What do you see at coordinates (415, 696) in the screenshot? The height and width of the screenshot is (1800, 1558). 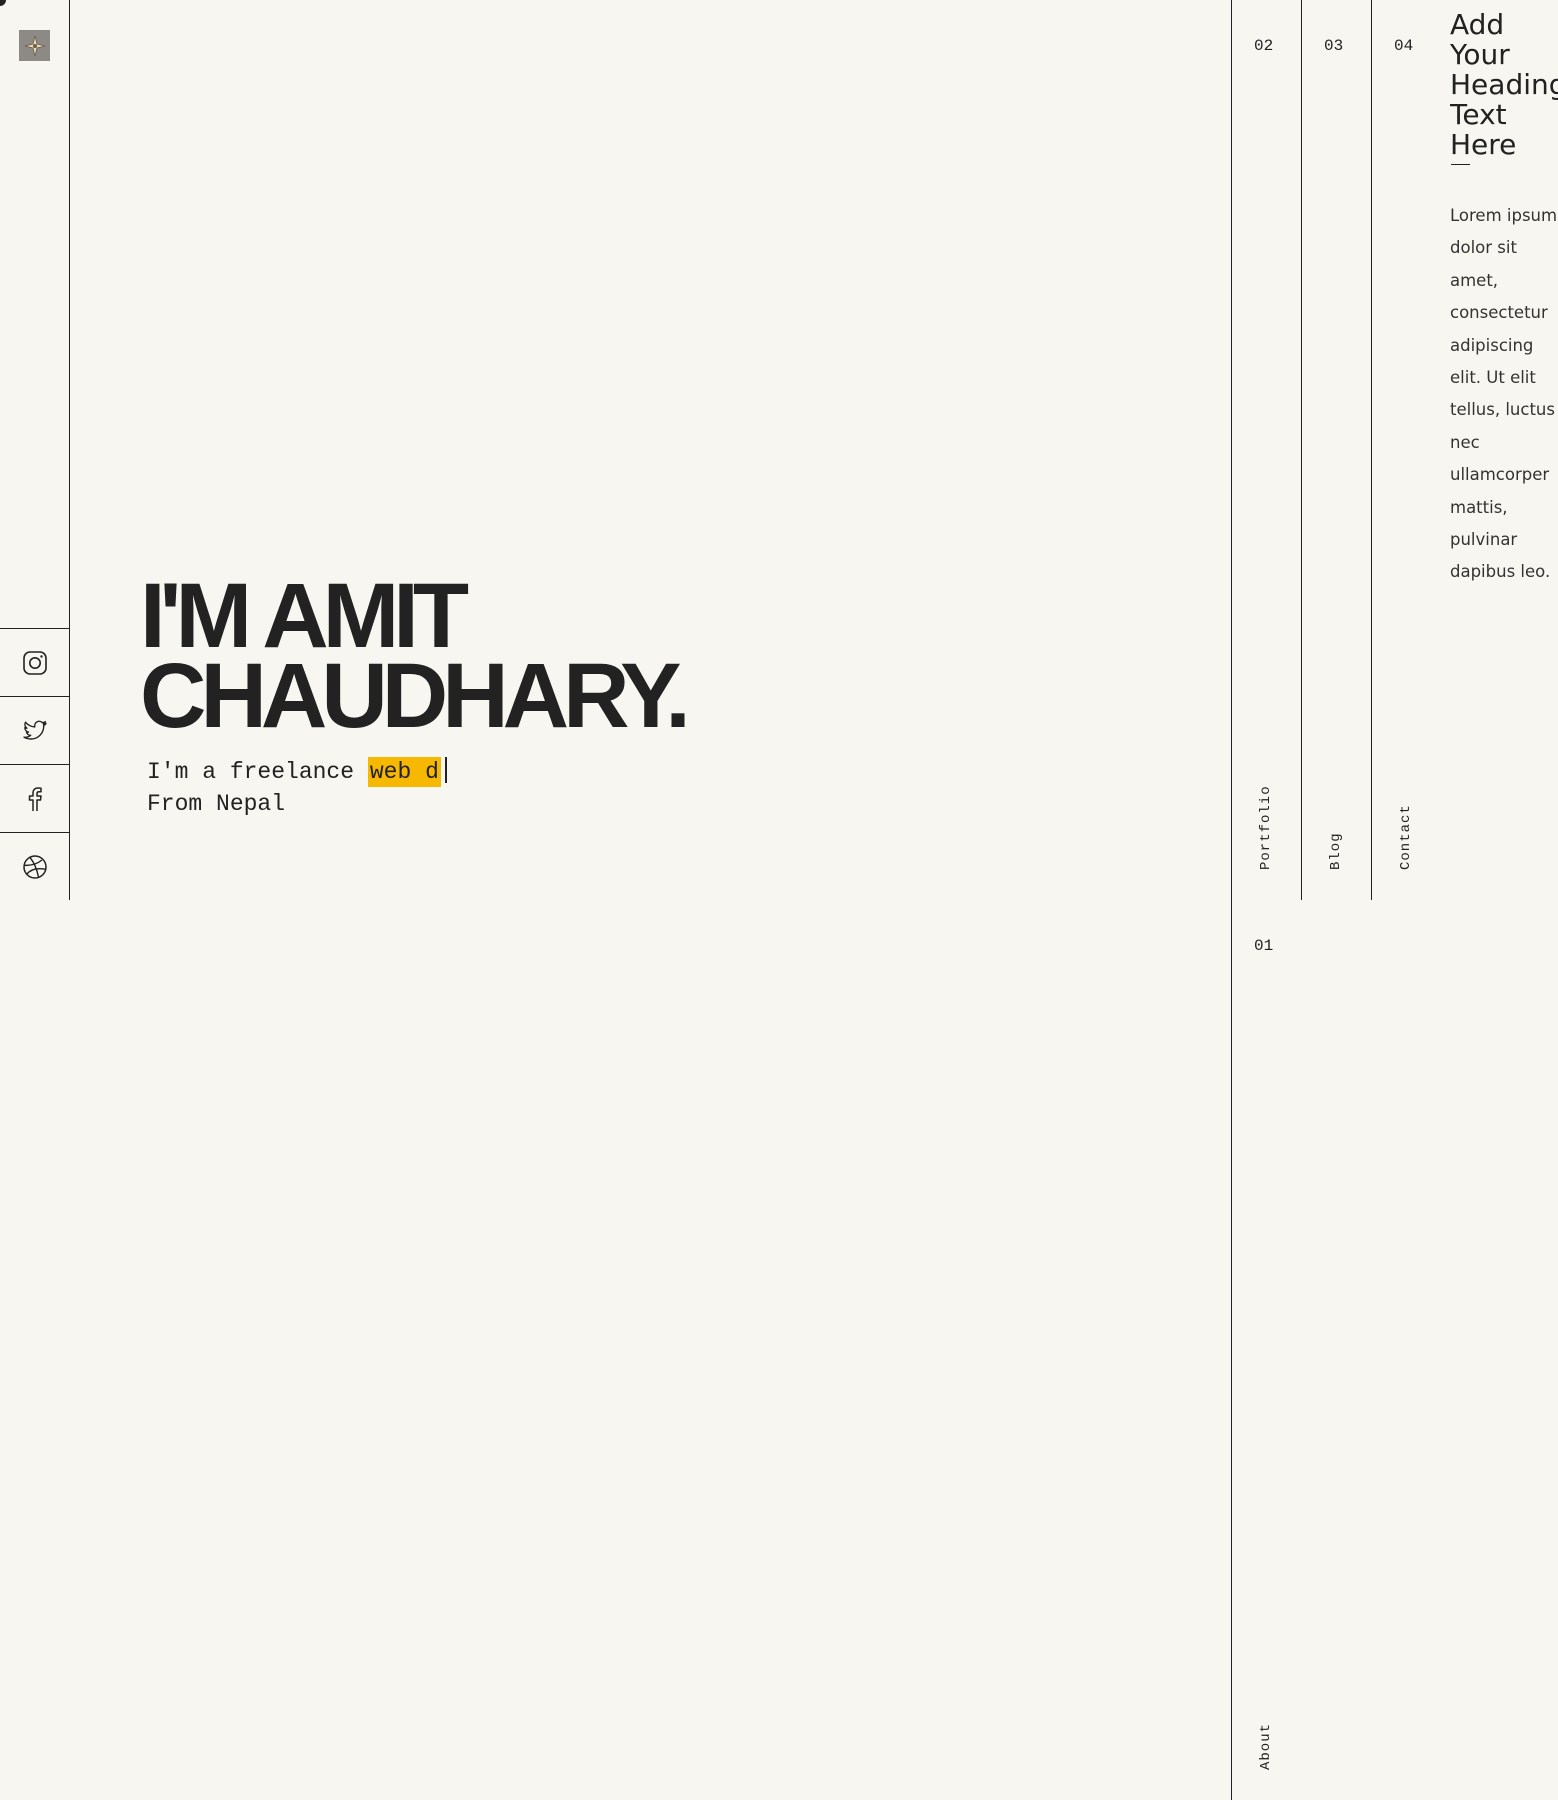 I see `hero-name-line2: CHAUDHARY.` at bounding box center [415, 696].